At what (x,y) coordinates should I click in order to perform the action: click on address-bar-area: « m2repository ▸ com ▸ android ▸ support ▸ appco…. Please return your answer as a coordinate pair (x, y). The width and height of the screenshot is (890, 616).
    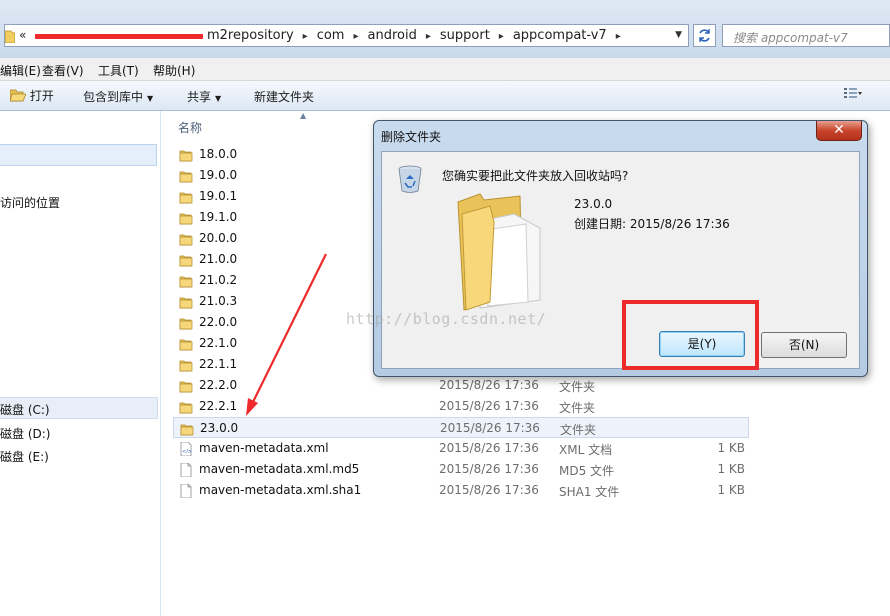
    Looking at the image, I should click on (445, 29).